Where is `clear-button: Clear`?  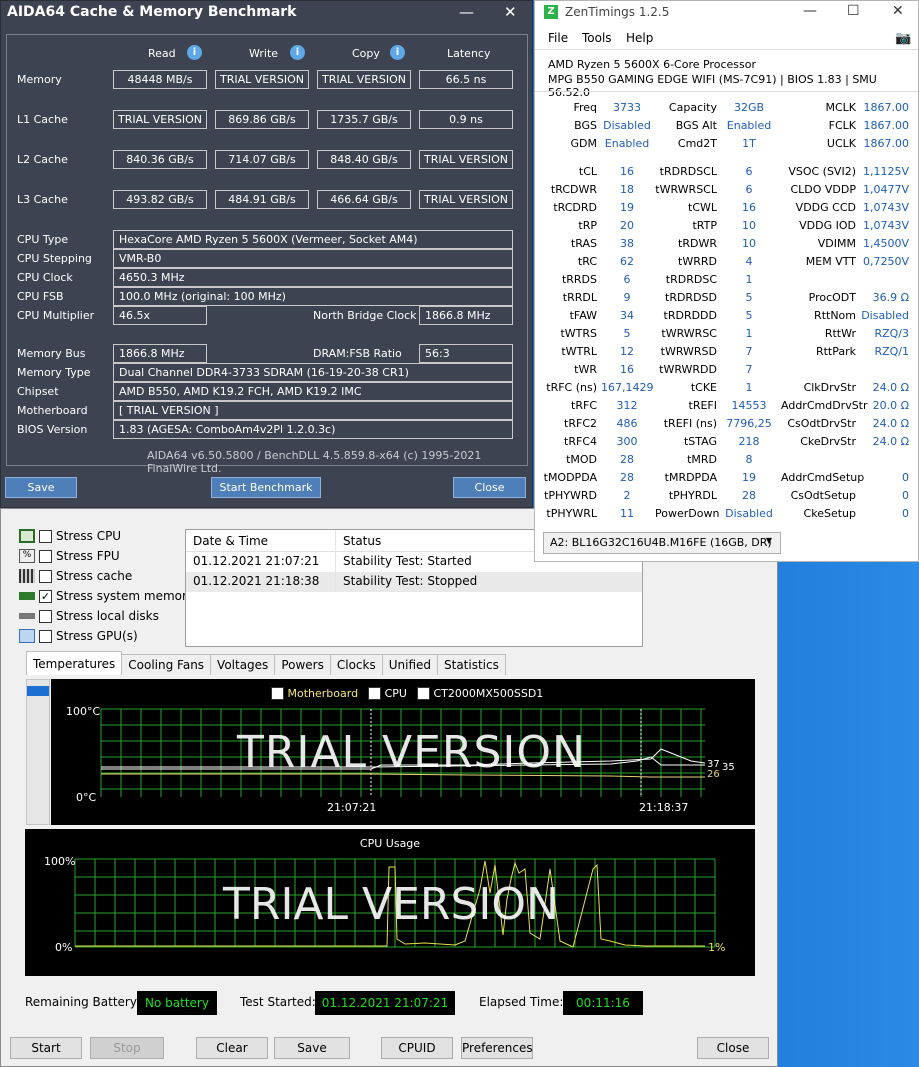 clear-button: Clear is located at coordinates (232, 1048).